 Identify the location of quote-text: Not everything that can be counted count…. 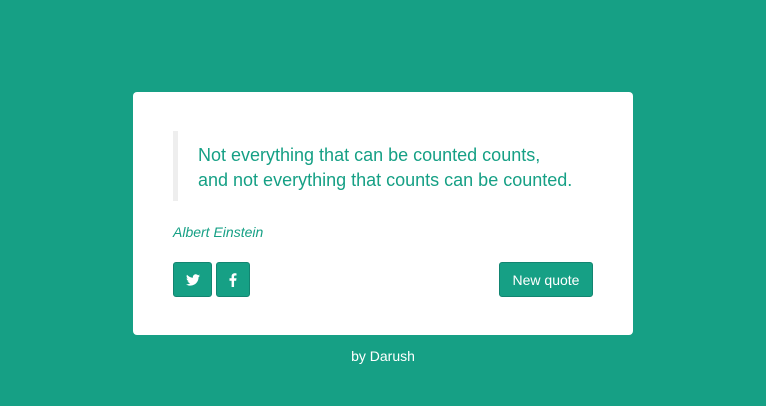
(385, 167).